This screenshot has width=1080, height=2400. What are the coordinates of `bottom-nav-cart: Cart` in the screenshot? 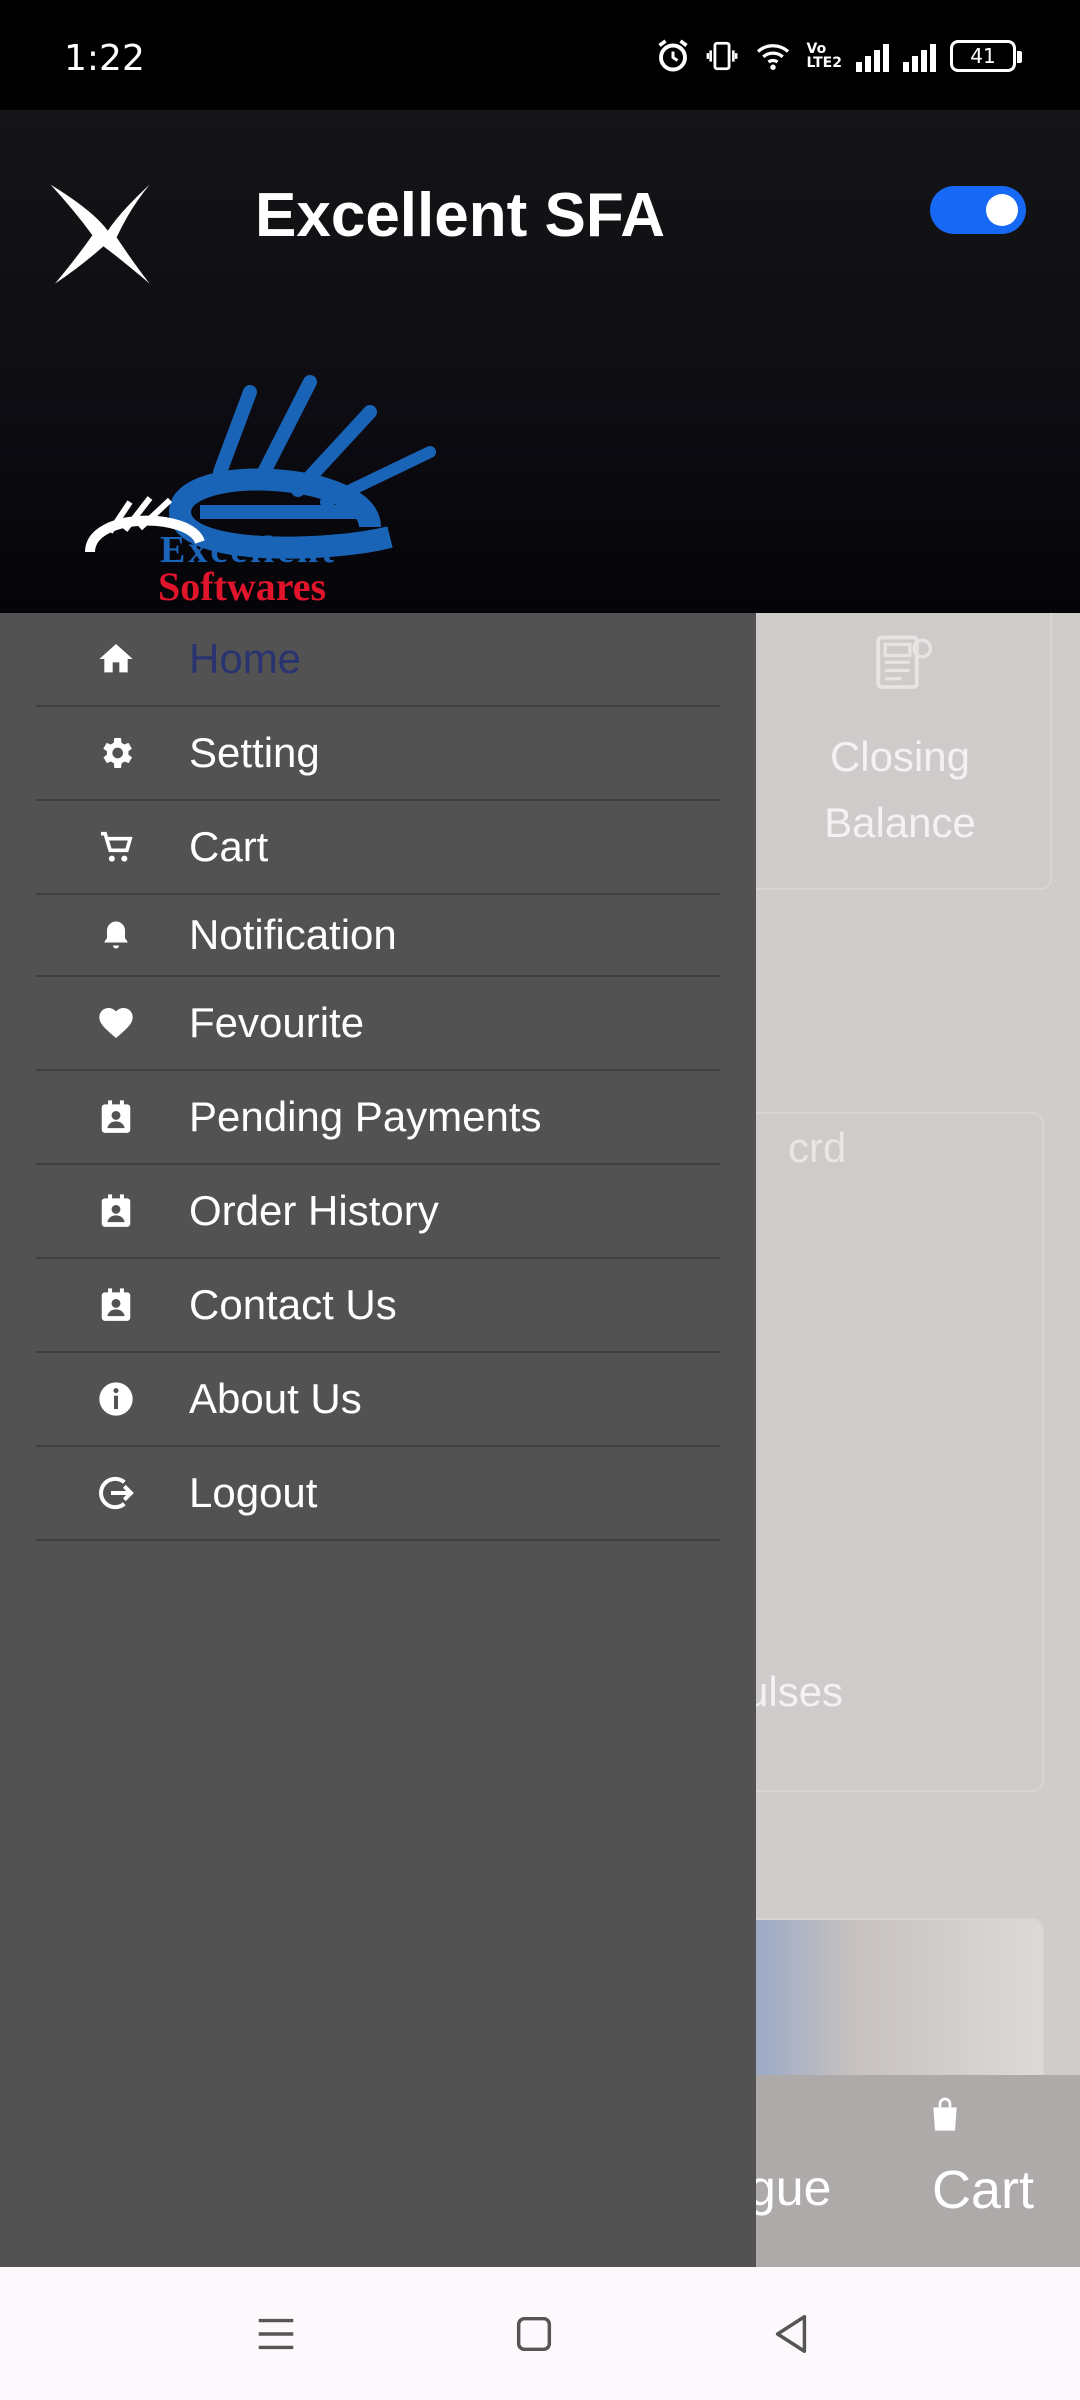 It's located at (983, 2190).